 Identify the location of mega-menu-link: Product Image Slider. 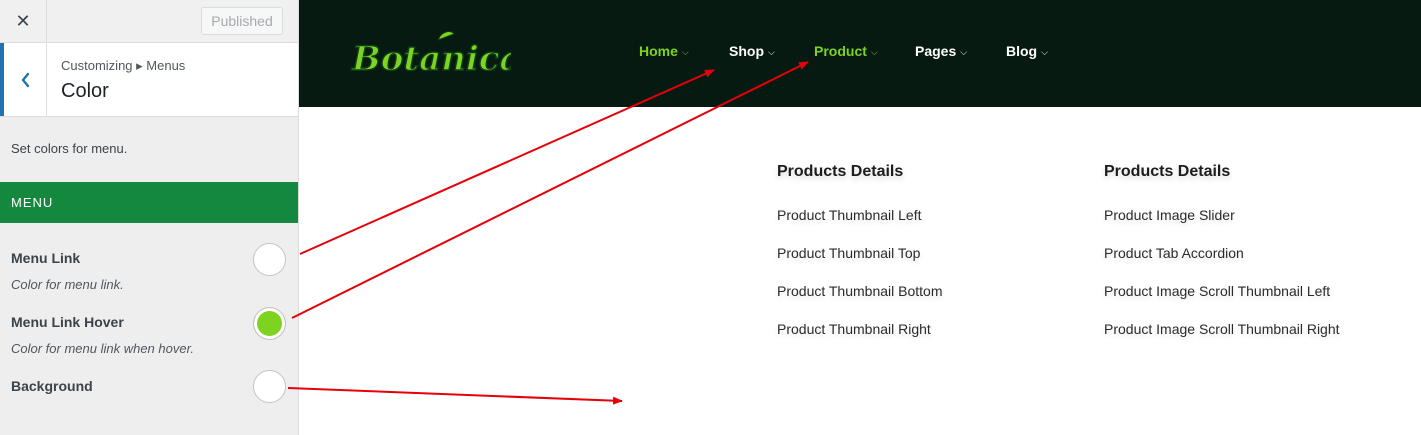
(1169, 215).